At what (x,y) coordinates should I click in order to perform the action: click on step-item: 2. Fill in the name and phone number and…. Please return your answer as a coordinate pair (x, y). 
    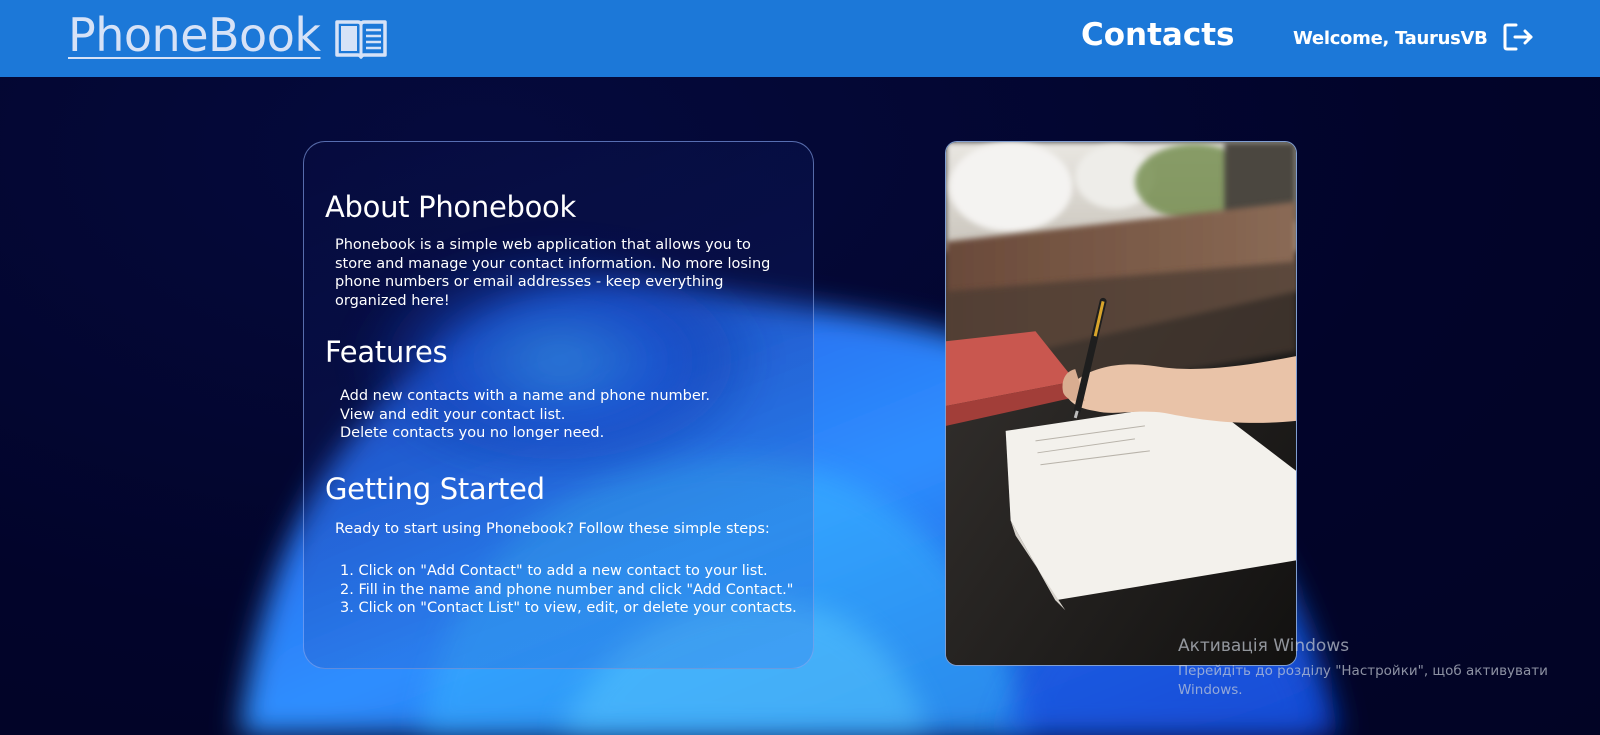
    Looking at the image, I should click on (567, 589).